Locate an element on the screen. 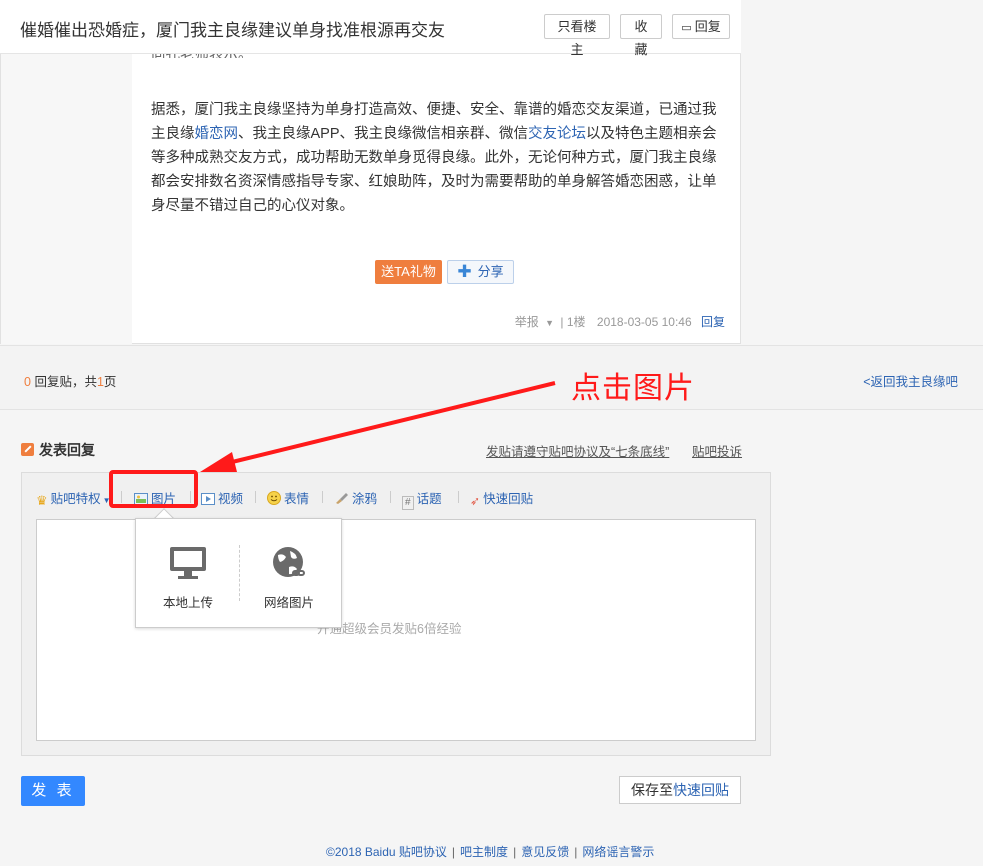 This screenshot has width=983, height=866. favorite-button: 收藏 is located at coordinates (641, 35).